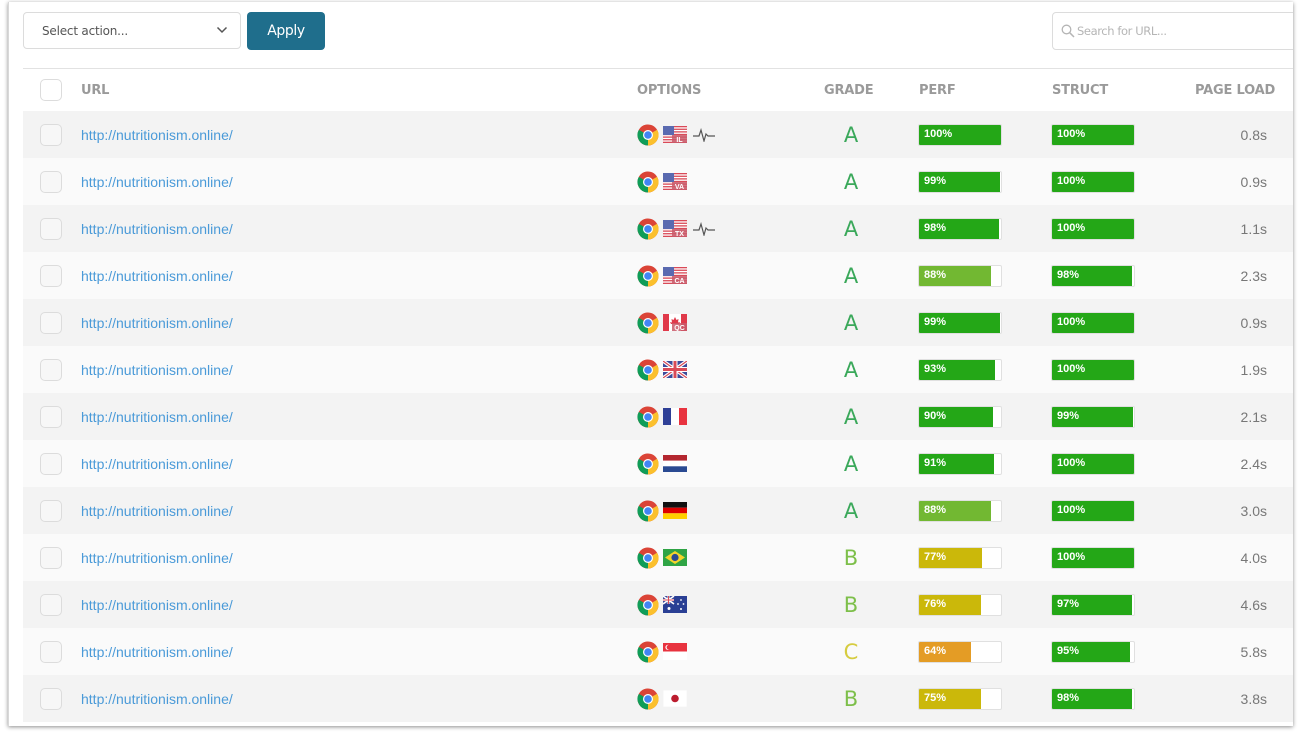 This screenshot has width=1301, height=735. Describe the element at coordinates (935, 556) in the screenshot. I see `perf-score-label: 77%` at that location.